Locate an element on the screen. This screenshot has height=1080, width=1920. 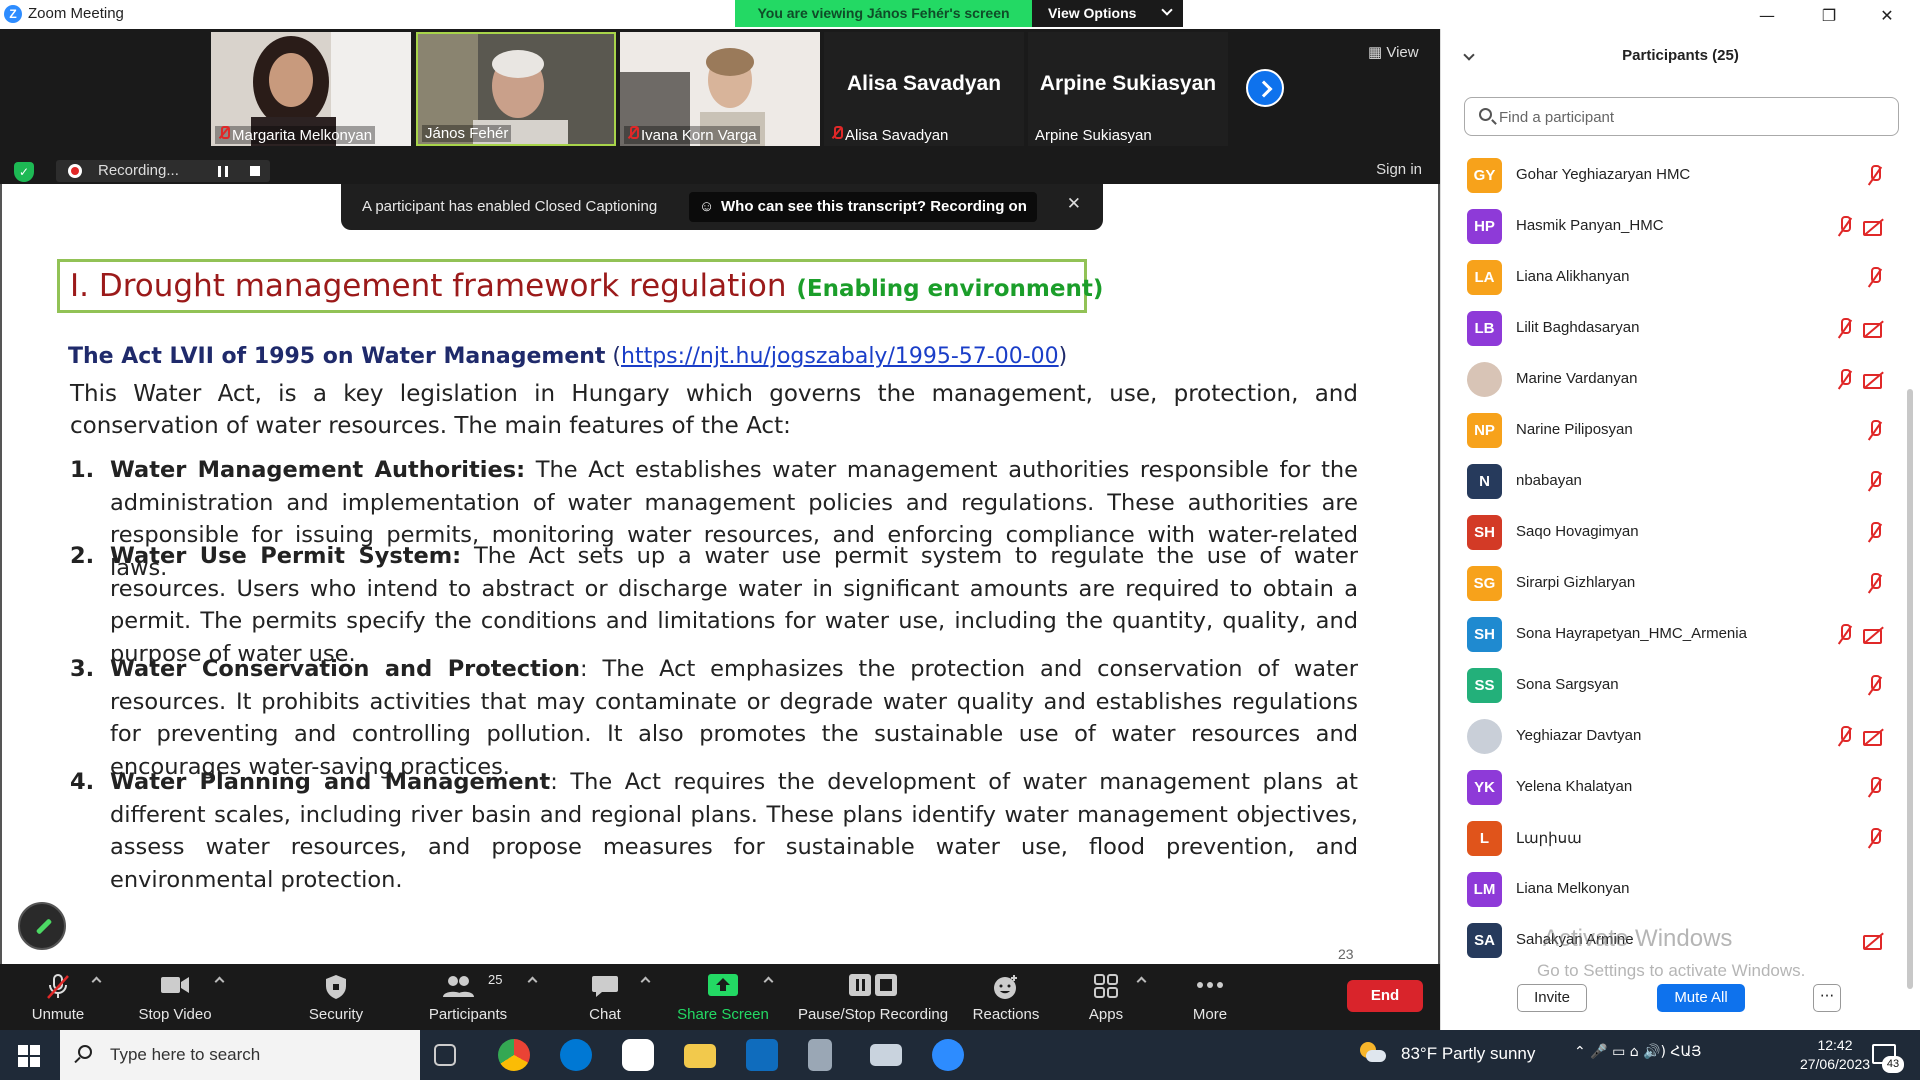
participant-row: Marine Vardanyan is located at coordinates (1671, 380).